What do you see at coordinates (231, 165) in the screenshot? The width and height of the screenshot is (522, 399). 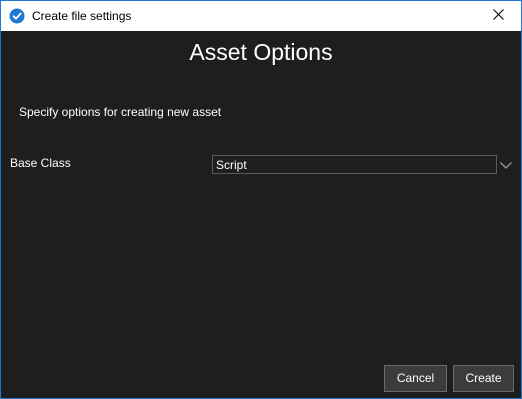 I see `base-class-value: Script` at bounding box center [231, 165].